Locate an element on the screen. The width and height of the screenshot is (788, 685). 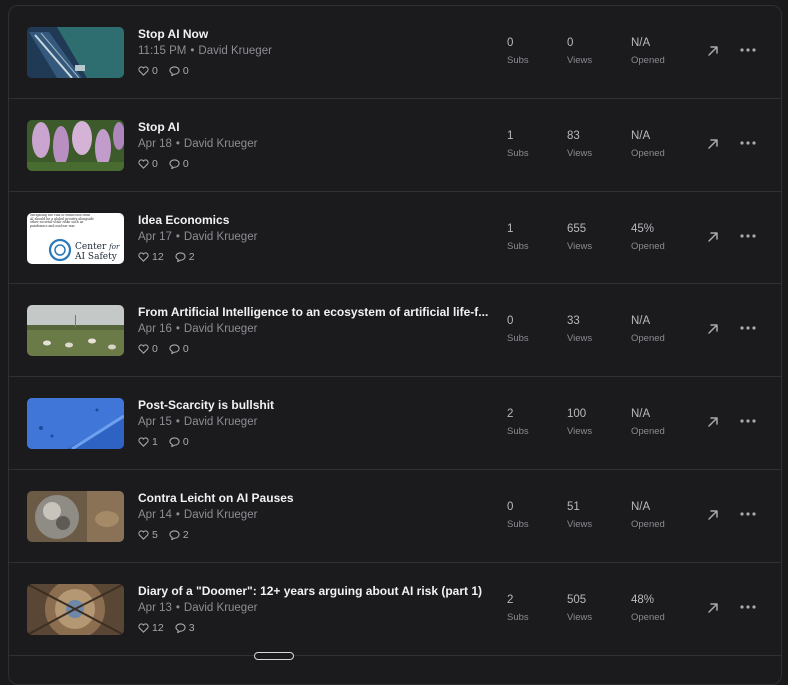
post-engagement: 1 0 is located at coordinates (169, 442).